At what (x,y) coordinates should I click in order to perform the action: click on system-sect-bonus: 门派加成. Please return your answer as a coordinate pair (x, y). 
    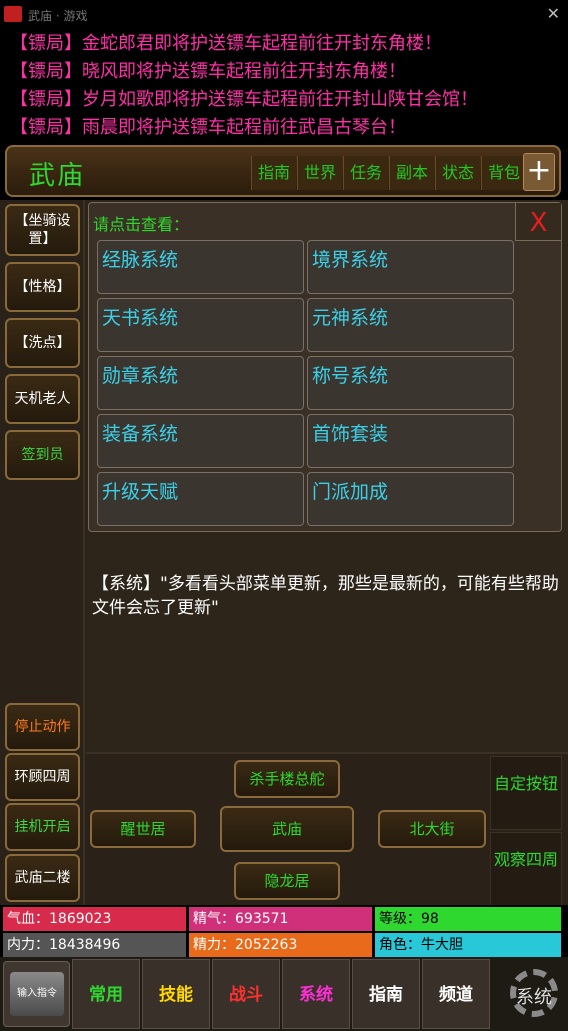
    Looking at the image, I should click on (410, 499).